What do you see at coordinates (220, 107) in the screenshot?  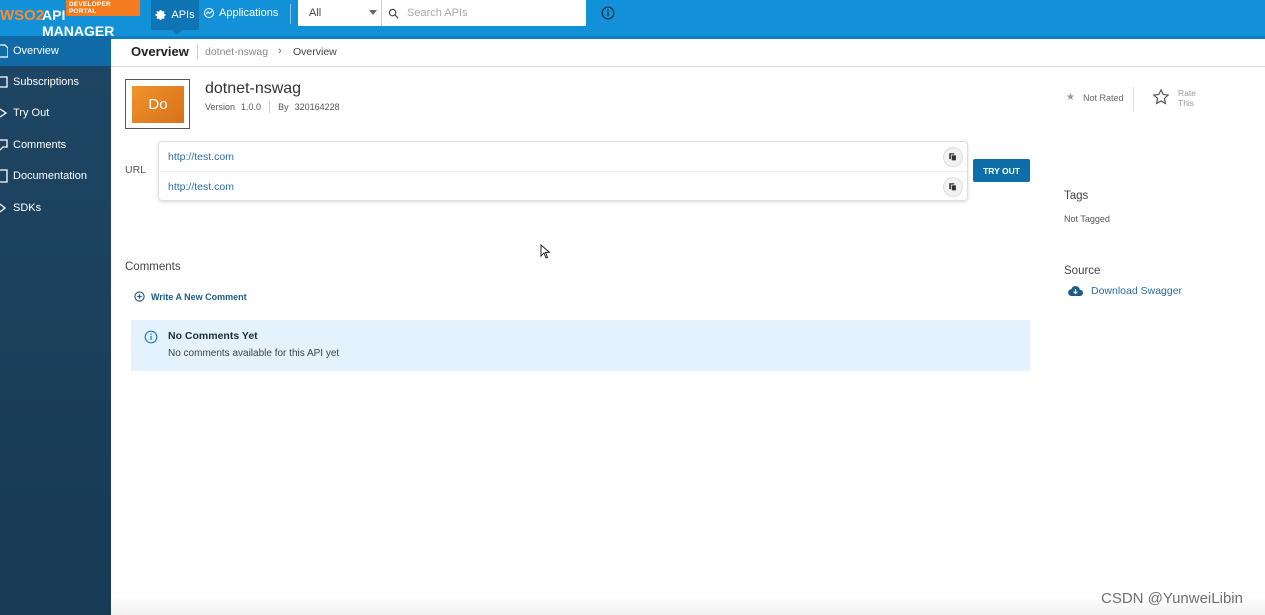 I see `version-label: Version` at bounding box center [220, 107].